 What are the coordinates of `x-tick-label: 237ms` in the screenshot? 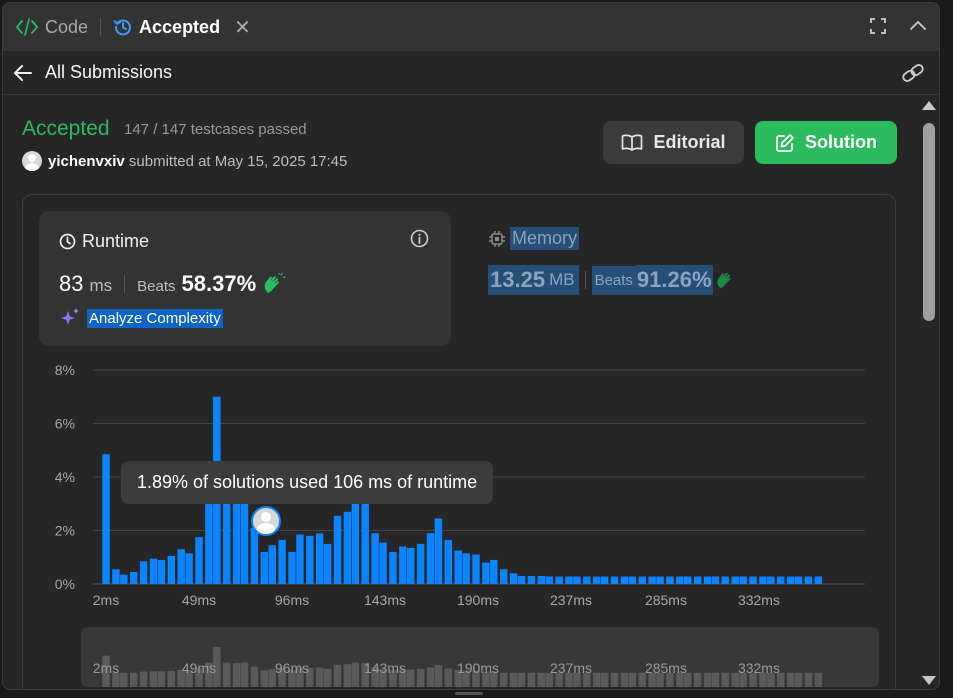 It's located at (571, 600).